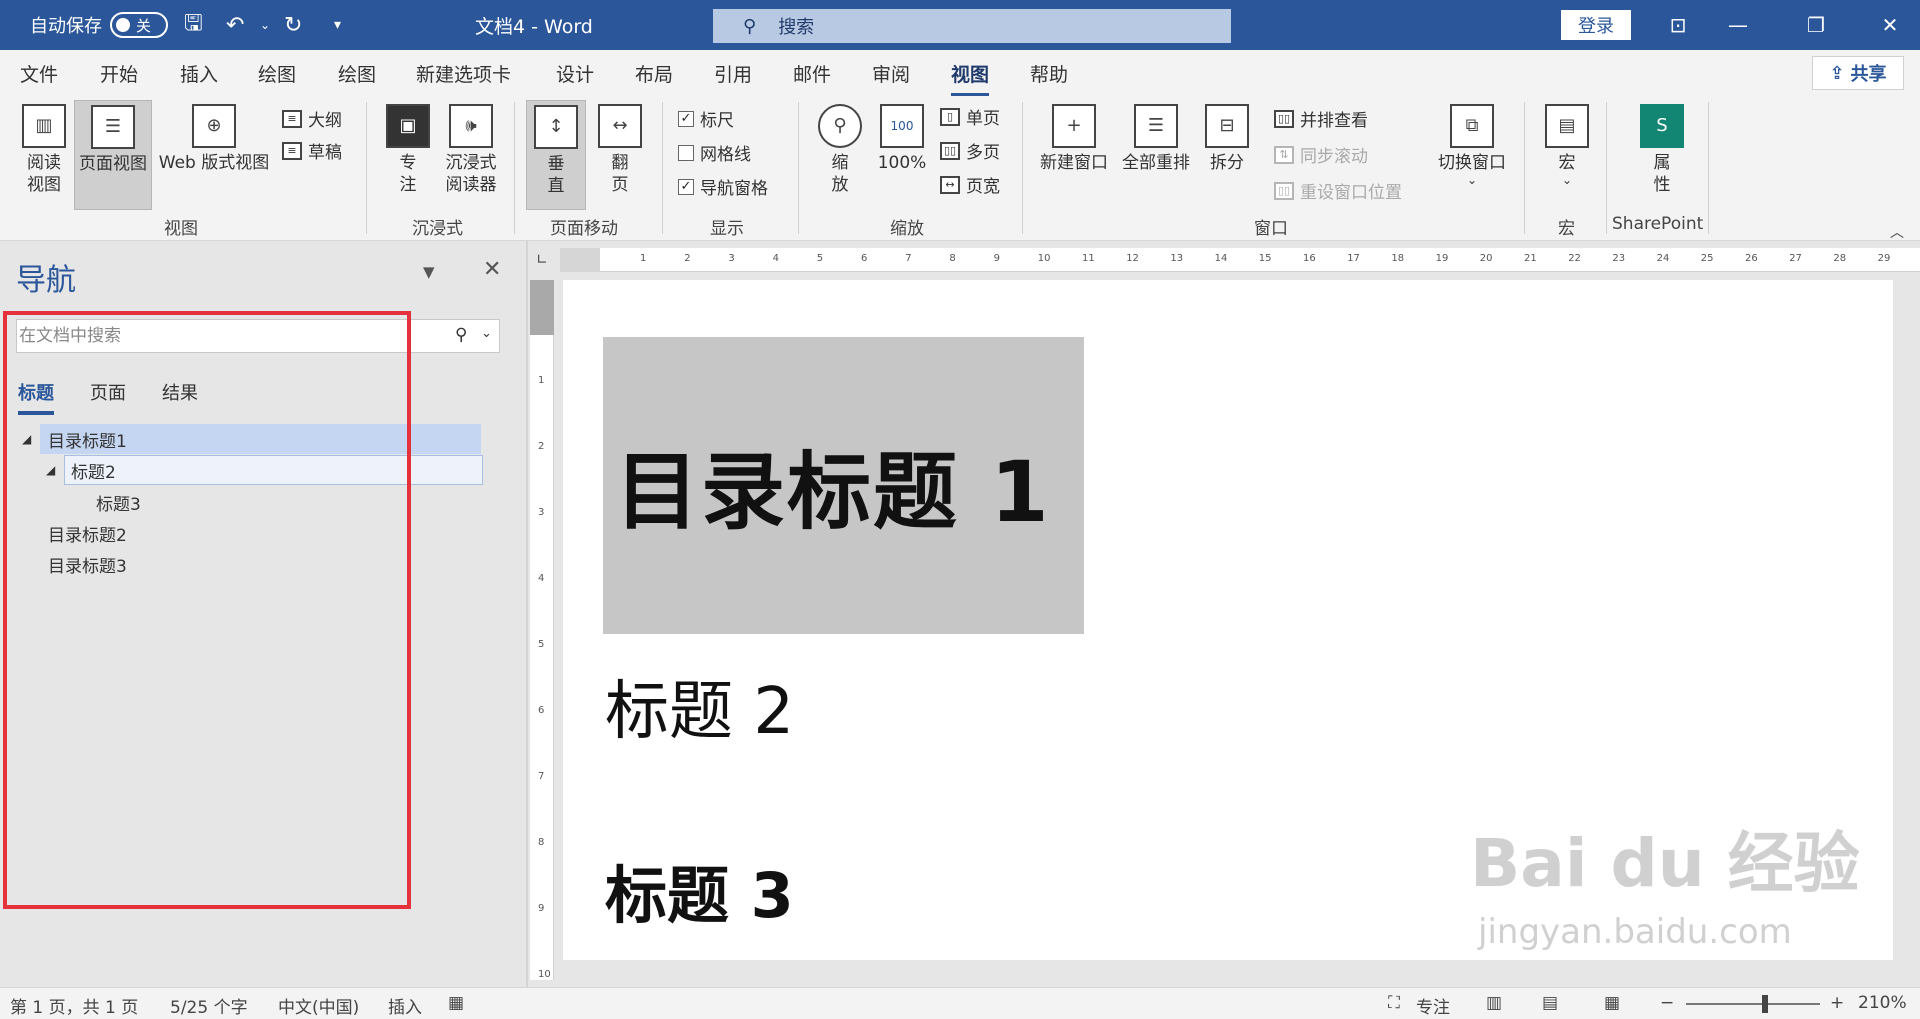 This screenshot has height=1019, width=1920. Describe the element at coordinates (1890, 25) in the screenshot. I see `close-icon: ✕` at that location.